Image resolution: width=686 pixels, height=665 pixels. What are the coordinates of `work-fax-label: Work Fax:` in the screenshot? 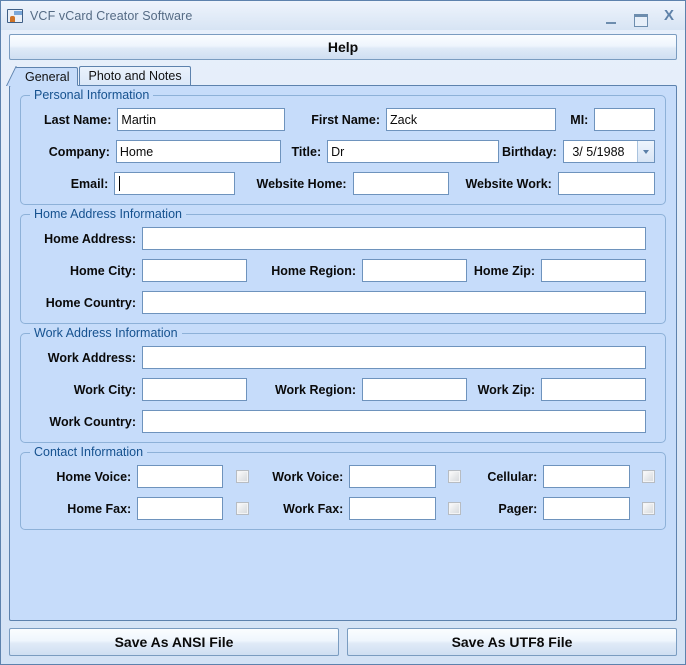 It's located at (313, 508).